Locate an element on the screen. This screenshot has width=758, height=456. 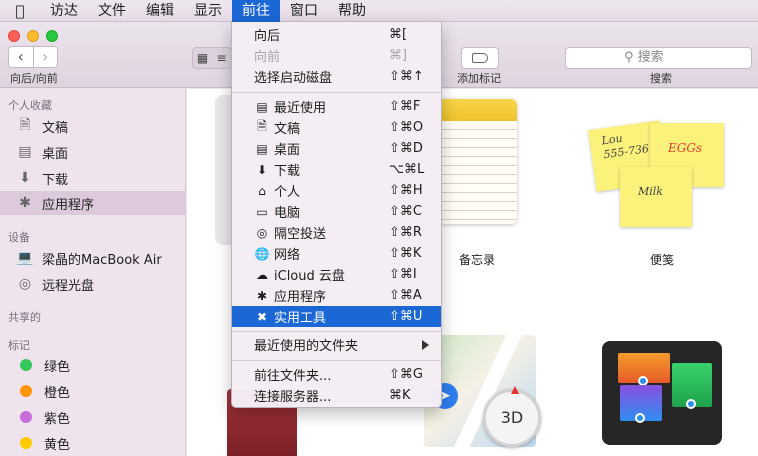
notes-app-icon is located at coordinates (478, 161).